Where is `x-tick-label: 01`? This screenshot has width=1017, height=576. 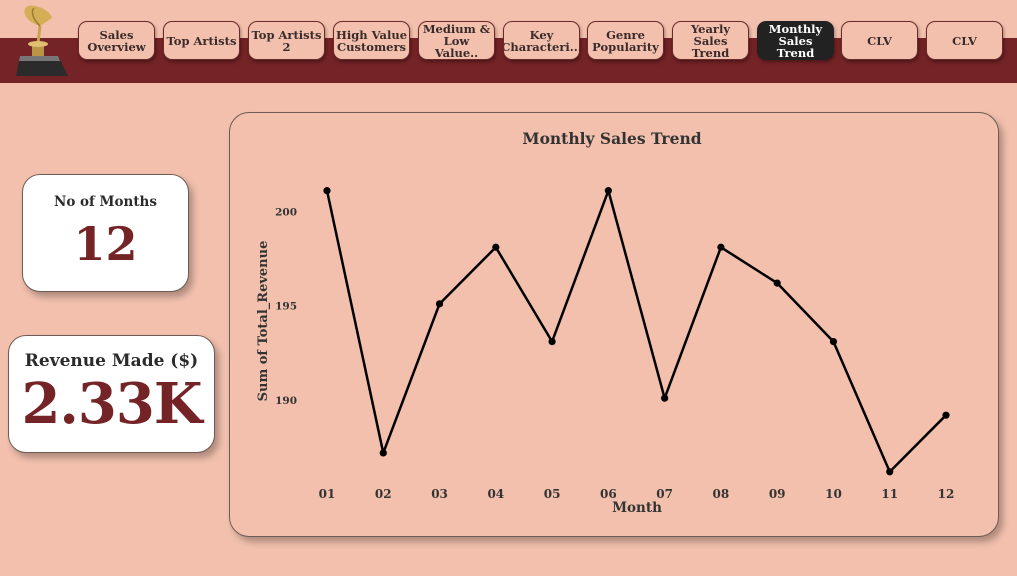
x-tick-label: 01 is located at coordinates (327, 494).